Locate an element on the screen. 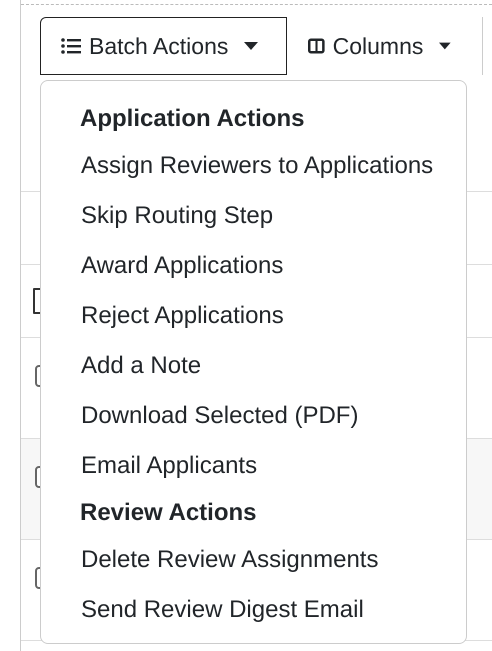  menu-item: Email Applicants is located at coordinates (253, 472).